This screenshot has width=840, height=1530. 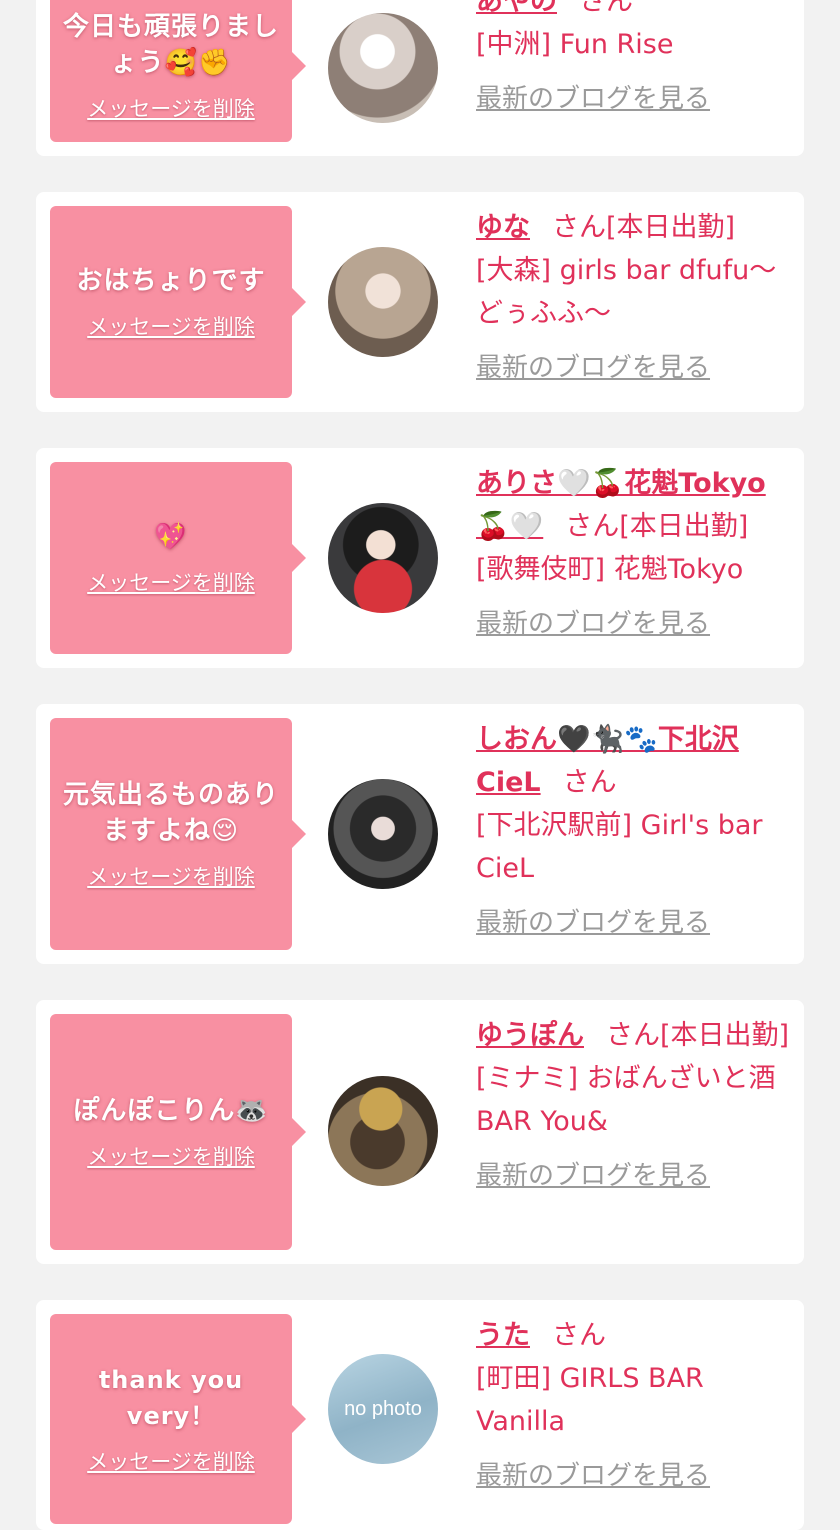 What do you see at coordinates (575, 44) in the screenshot?
I see `shop-name: [中洲] Fun Rise` at bounding box center [575, 44].